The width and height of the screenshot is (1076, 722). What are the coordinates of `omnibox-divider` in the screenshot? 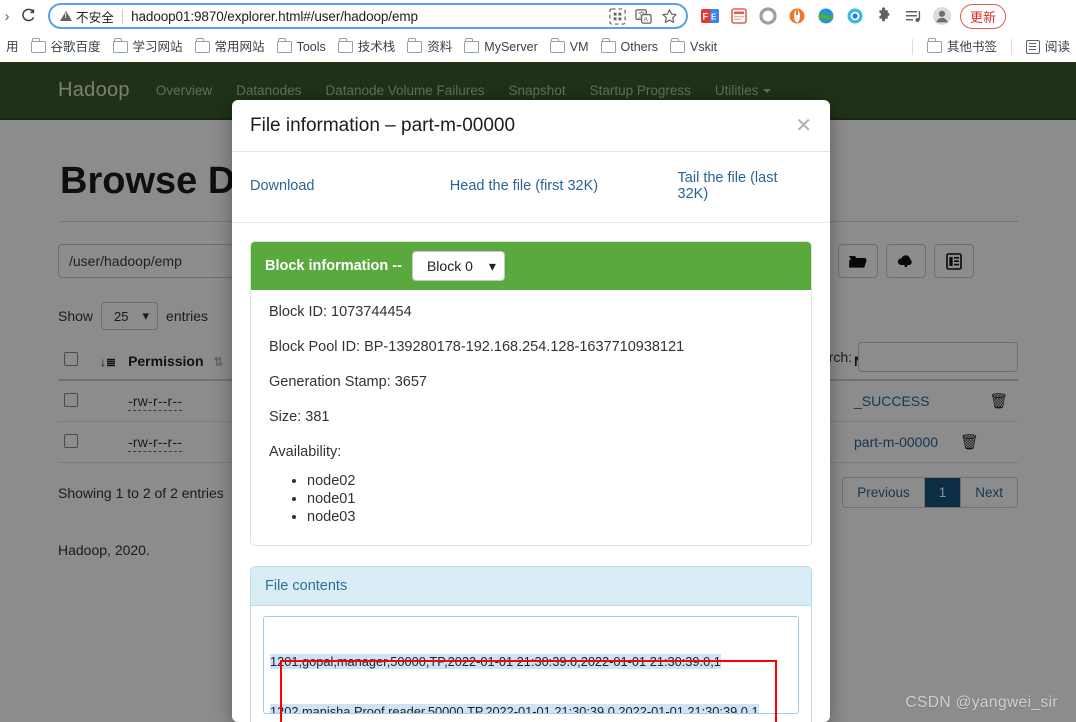 It's located at (123, 16).